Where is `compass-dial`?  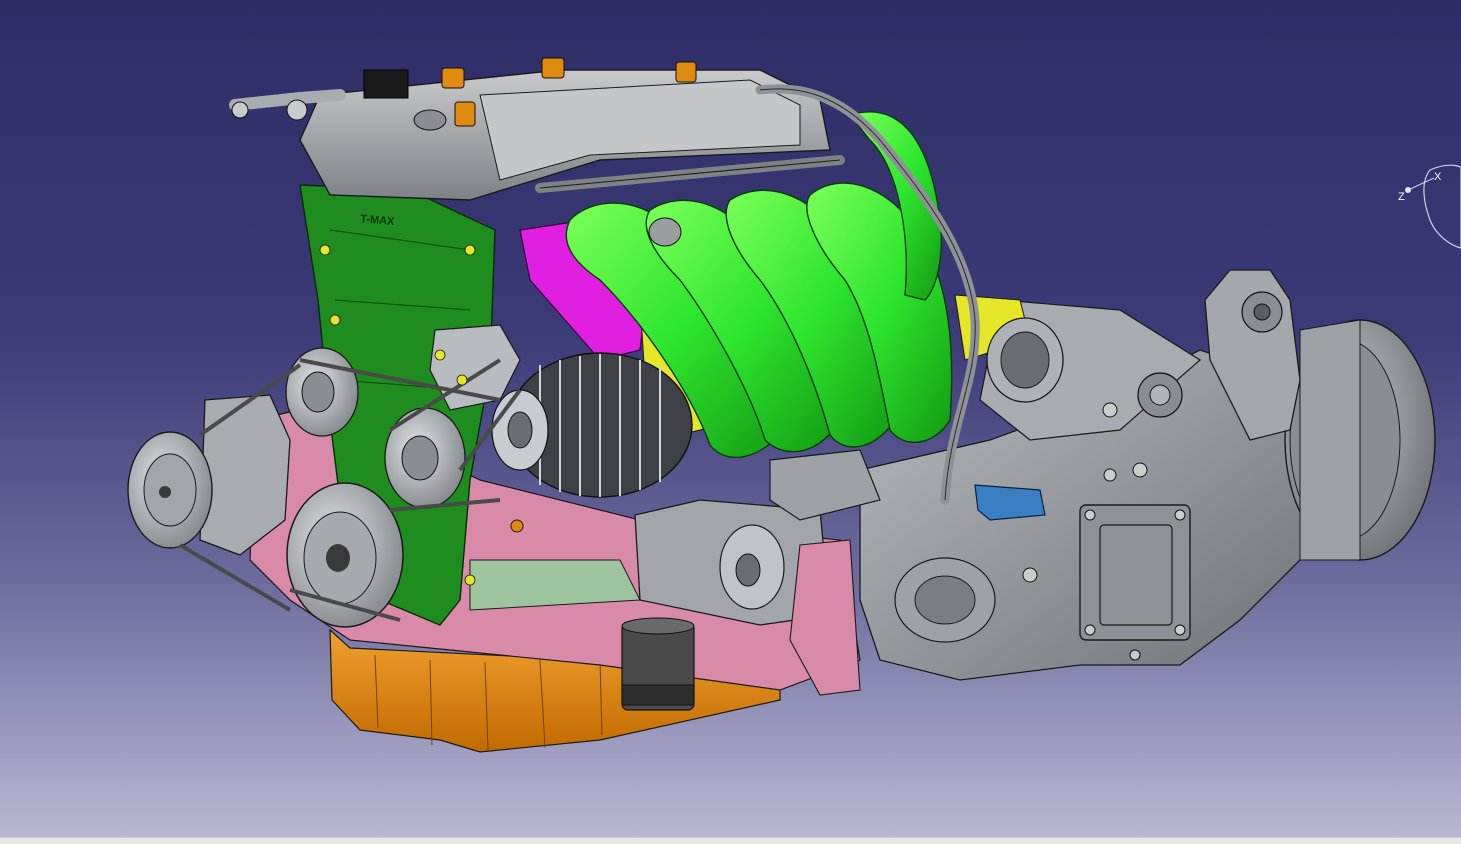 compass-dial is located at coordinates (1442, 206).